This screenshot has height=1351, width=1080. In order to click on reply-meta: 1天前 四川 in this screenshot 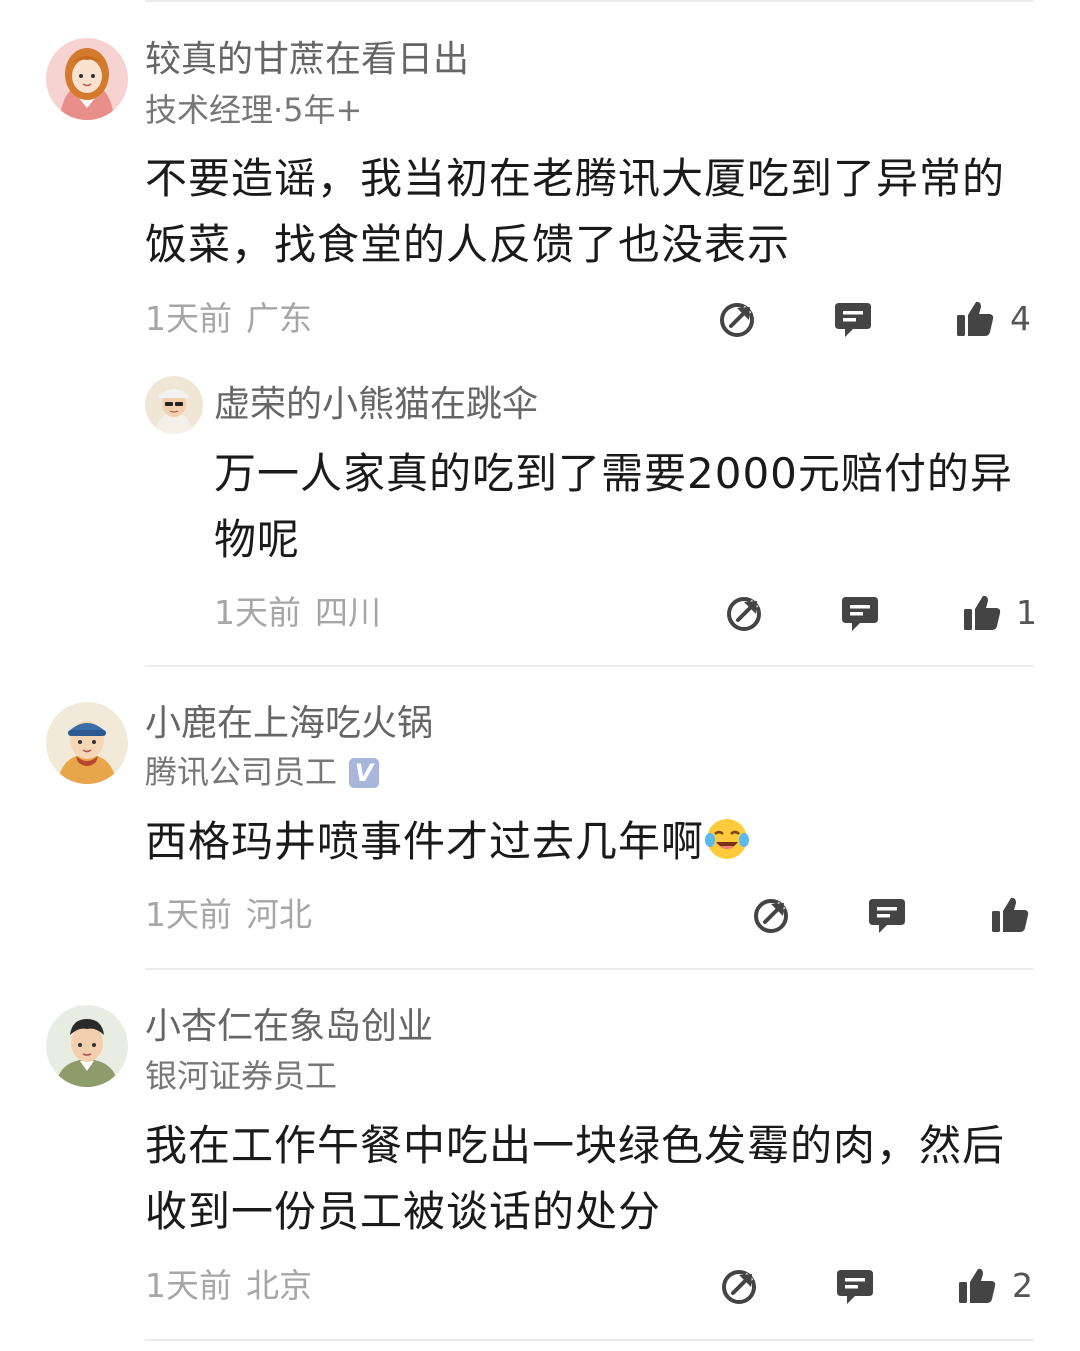, I will do `click(297, 612)`.